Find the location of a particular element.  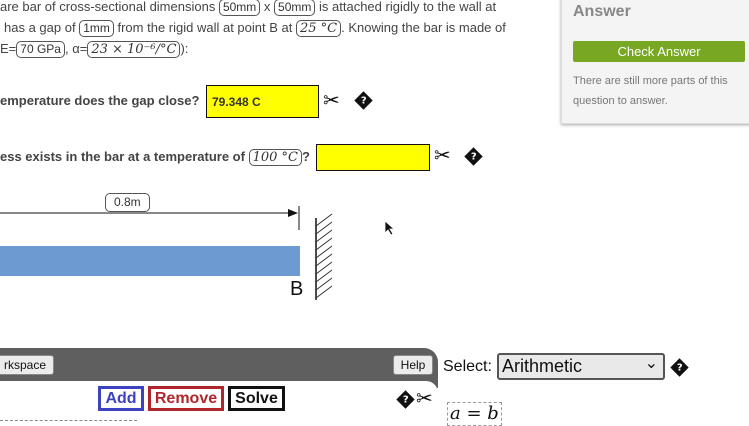

select-label: Select: is located at coordinates (467, 366).